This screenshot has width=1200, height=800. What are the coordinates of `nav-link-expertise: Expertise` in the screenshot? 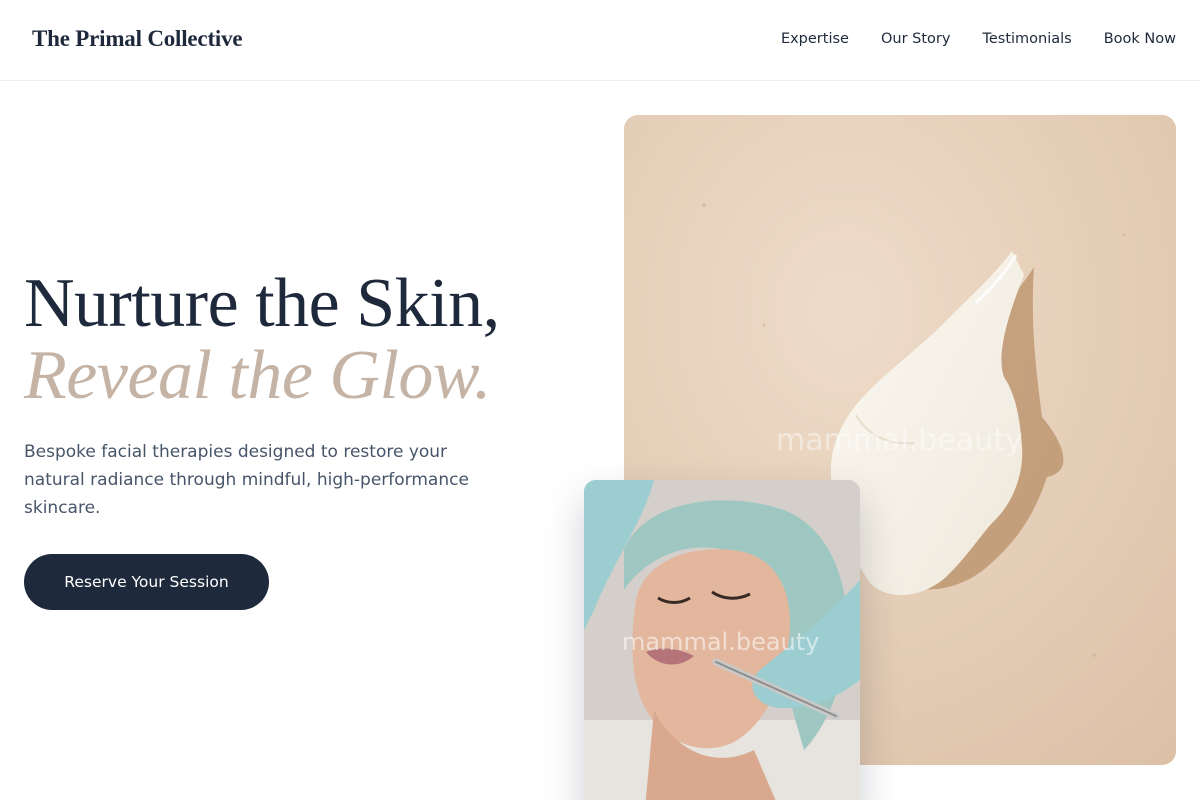 It's located at (815, 39).